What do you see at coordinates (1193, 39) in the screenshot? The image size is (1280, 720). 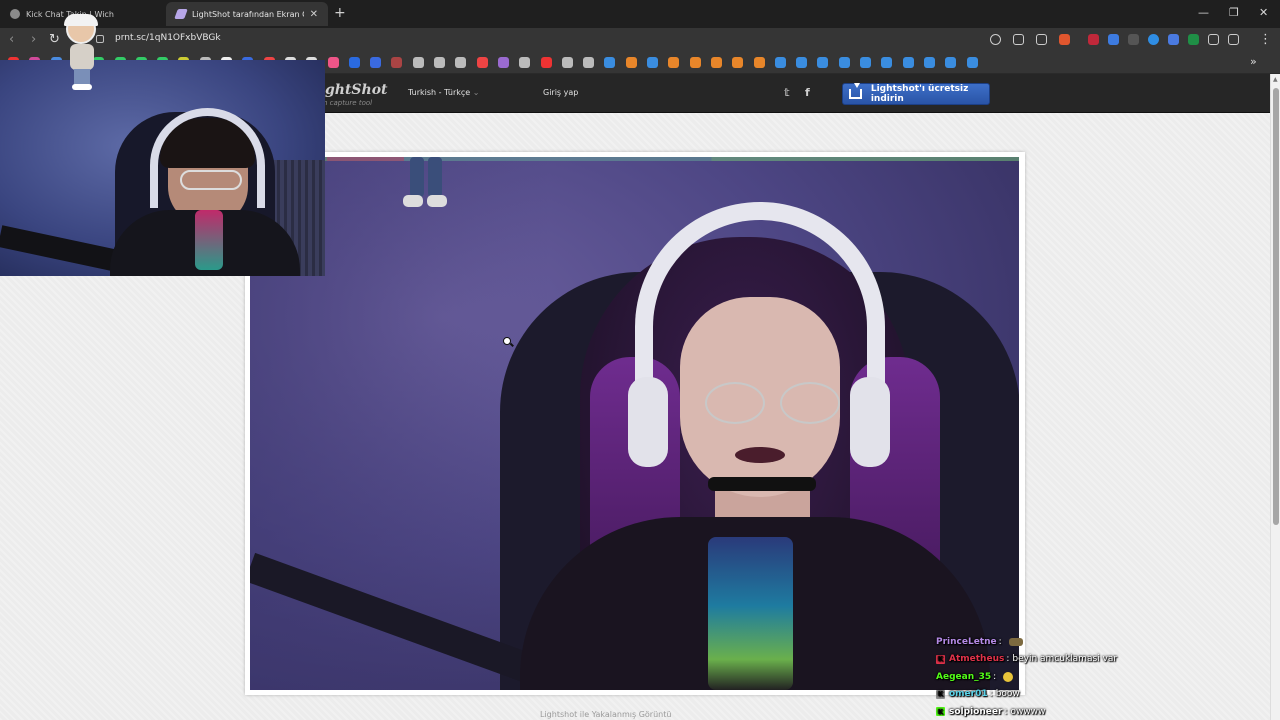 I see `extension-excel-icon` at bounding box center [1193, 39].